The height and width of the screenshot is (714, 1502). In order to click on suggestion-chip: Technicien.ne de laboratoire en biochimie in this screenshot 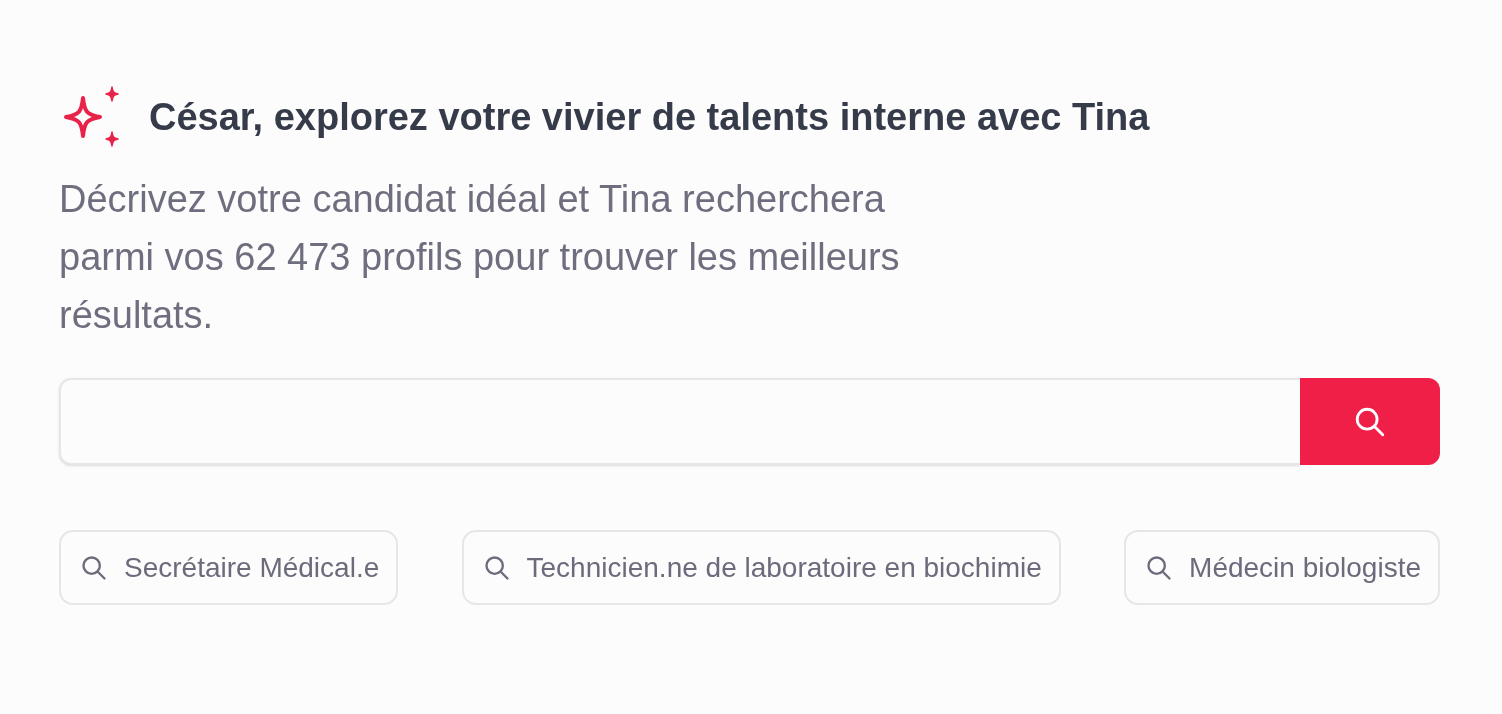, I will do `click(761, 567)`.